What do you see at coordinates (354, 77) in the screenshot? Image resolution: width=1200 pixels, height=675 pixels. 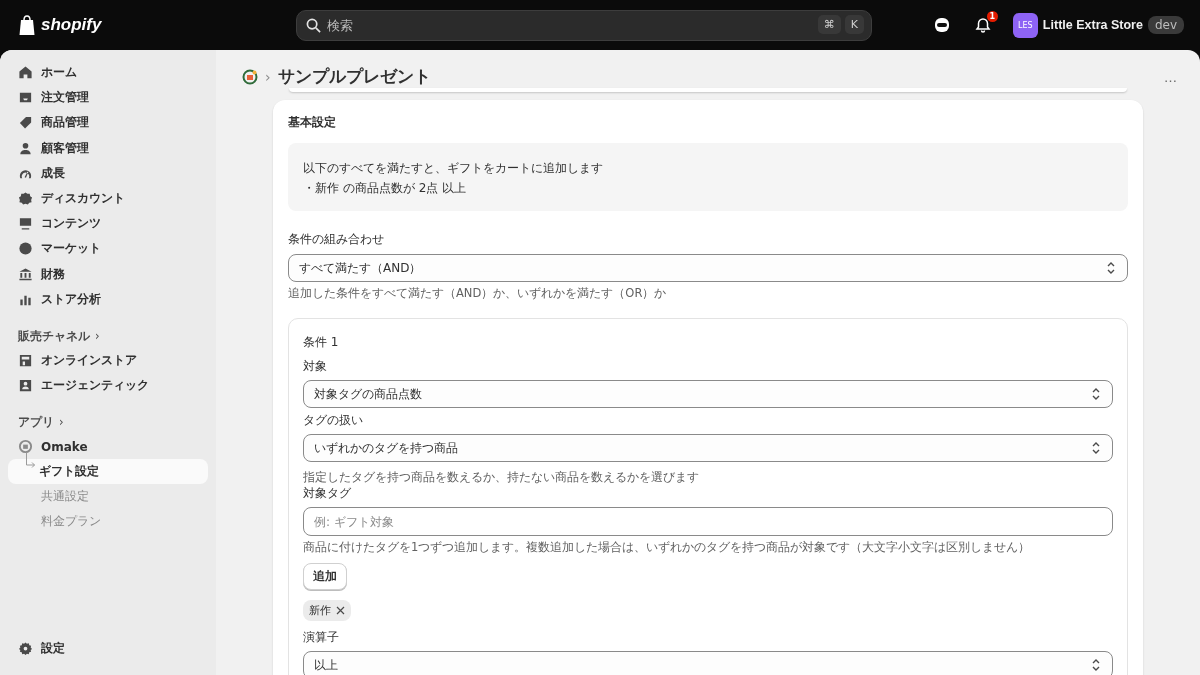 I see `page-title: サンプルプレゼント` at bounding box center [354, 77].